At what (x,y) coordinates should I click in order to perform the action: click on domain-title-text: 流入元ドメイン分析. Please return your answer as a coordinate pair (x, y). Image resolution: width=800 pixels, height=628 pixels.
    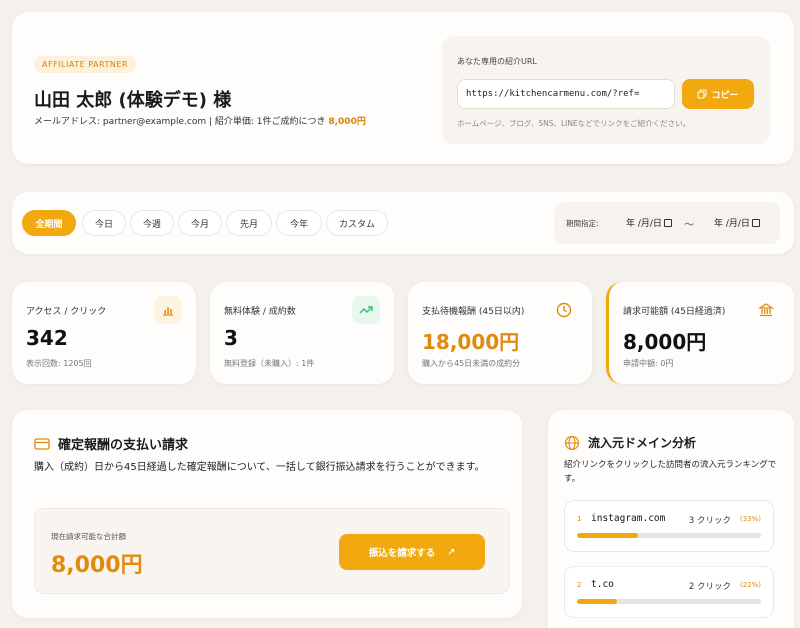
    Looking at the image, I should click on (642, 443).